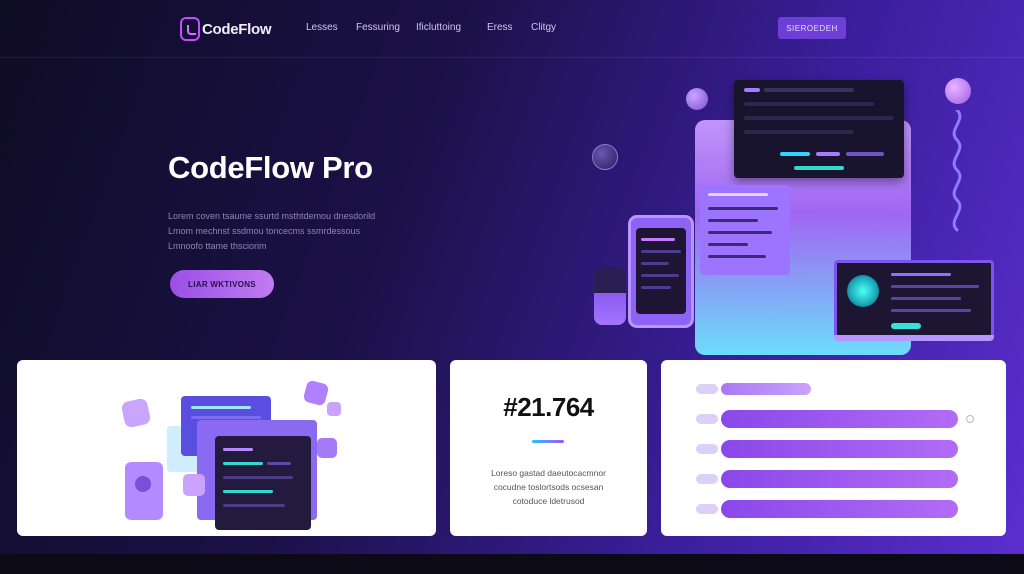 The height and width of the screenshot is (574, 1024). What do you see at coordinates (819, 129) in the screenshot?
I see `code-window` at bounding box center [819, 129].